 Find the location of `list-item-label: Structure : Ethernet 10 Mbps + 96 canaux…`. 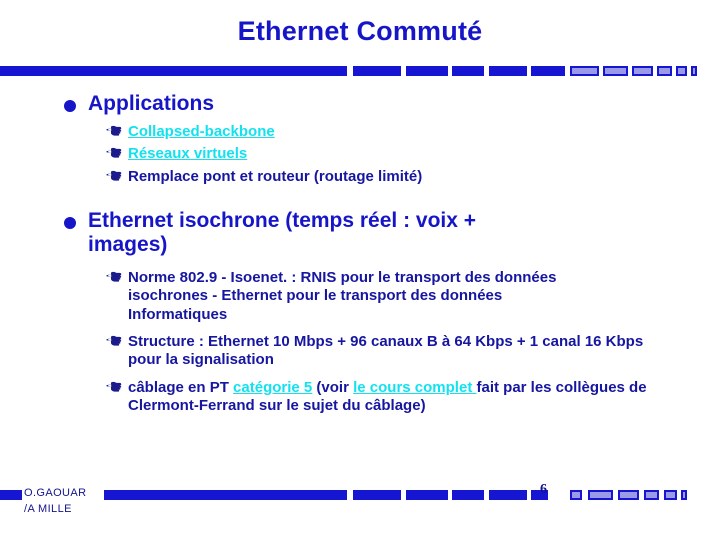

list-item-label: Structure : Ethernet 10 Mbps + 96 canaux… is located at coordinates (386, 351).